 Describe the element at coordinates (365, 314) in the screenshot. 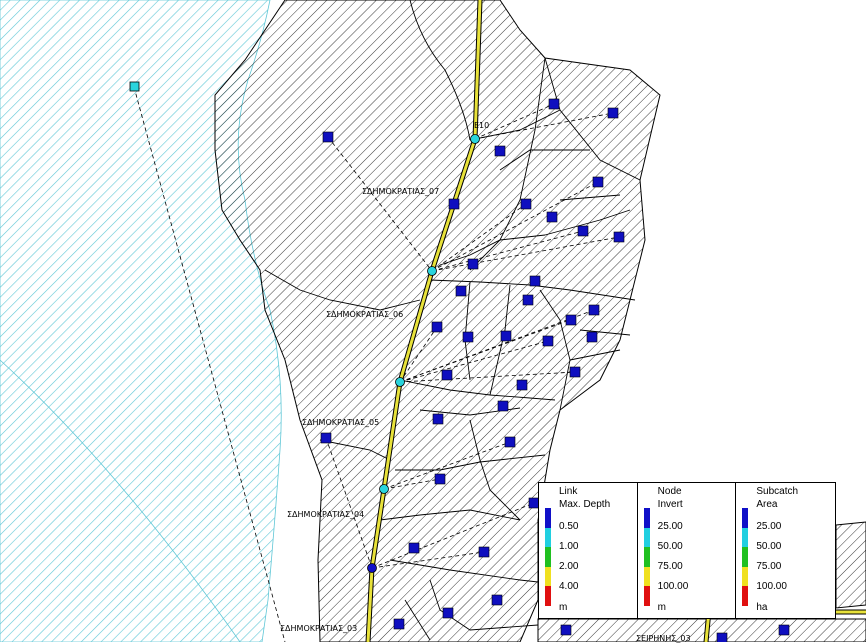

I see `label-d06: ΣΔΗΜΟΚΡΑΤΙΑΣ_06` at that location.